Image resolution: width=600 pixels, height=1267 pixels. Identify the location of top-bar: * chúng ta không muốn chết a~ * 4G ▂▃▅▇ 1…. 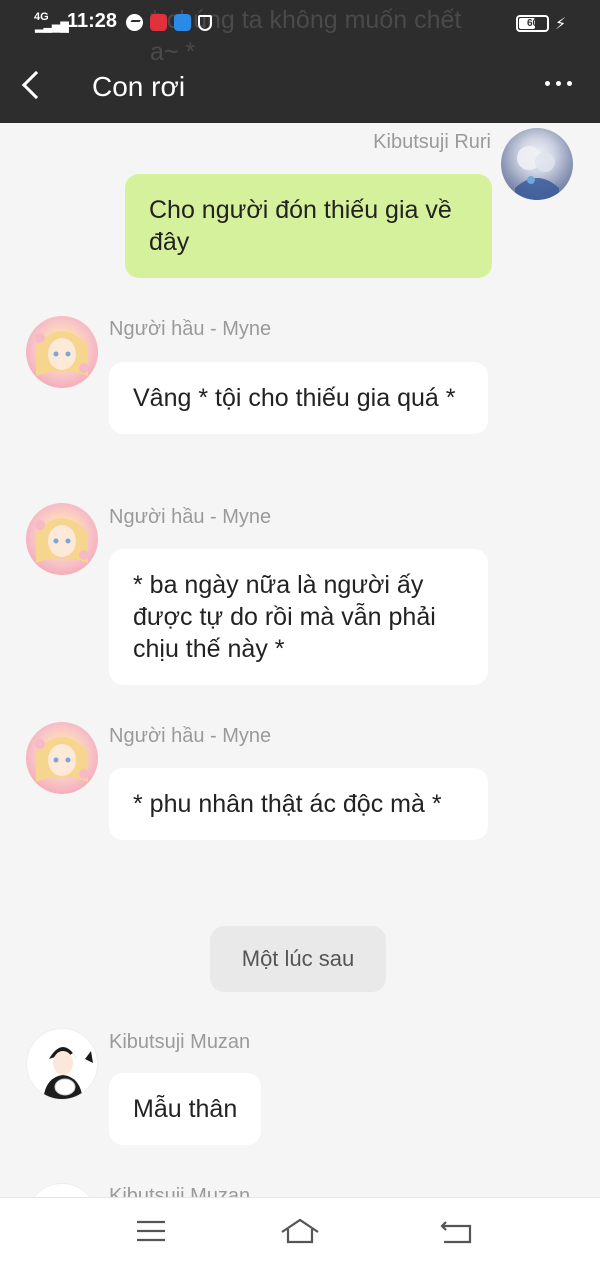
(300, 61).